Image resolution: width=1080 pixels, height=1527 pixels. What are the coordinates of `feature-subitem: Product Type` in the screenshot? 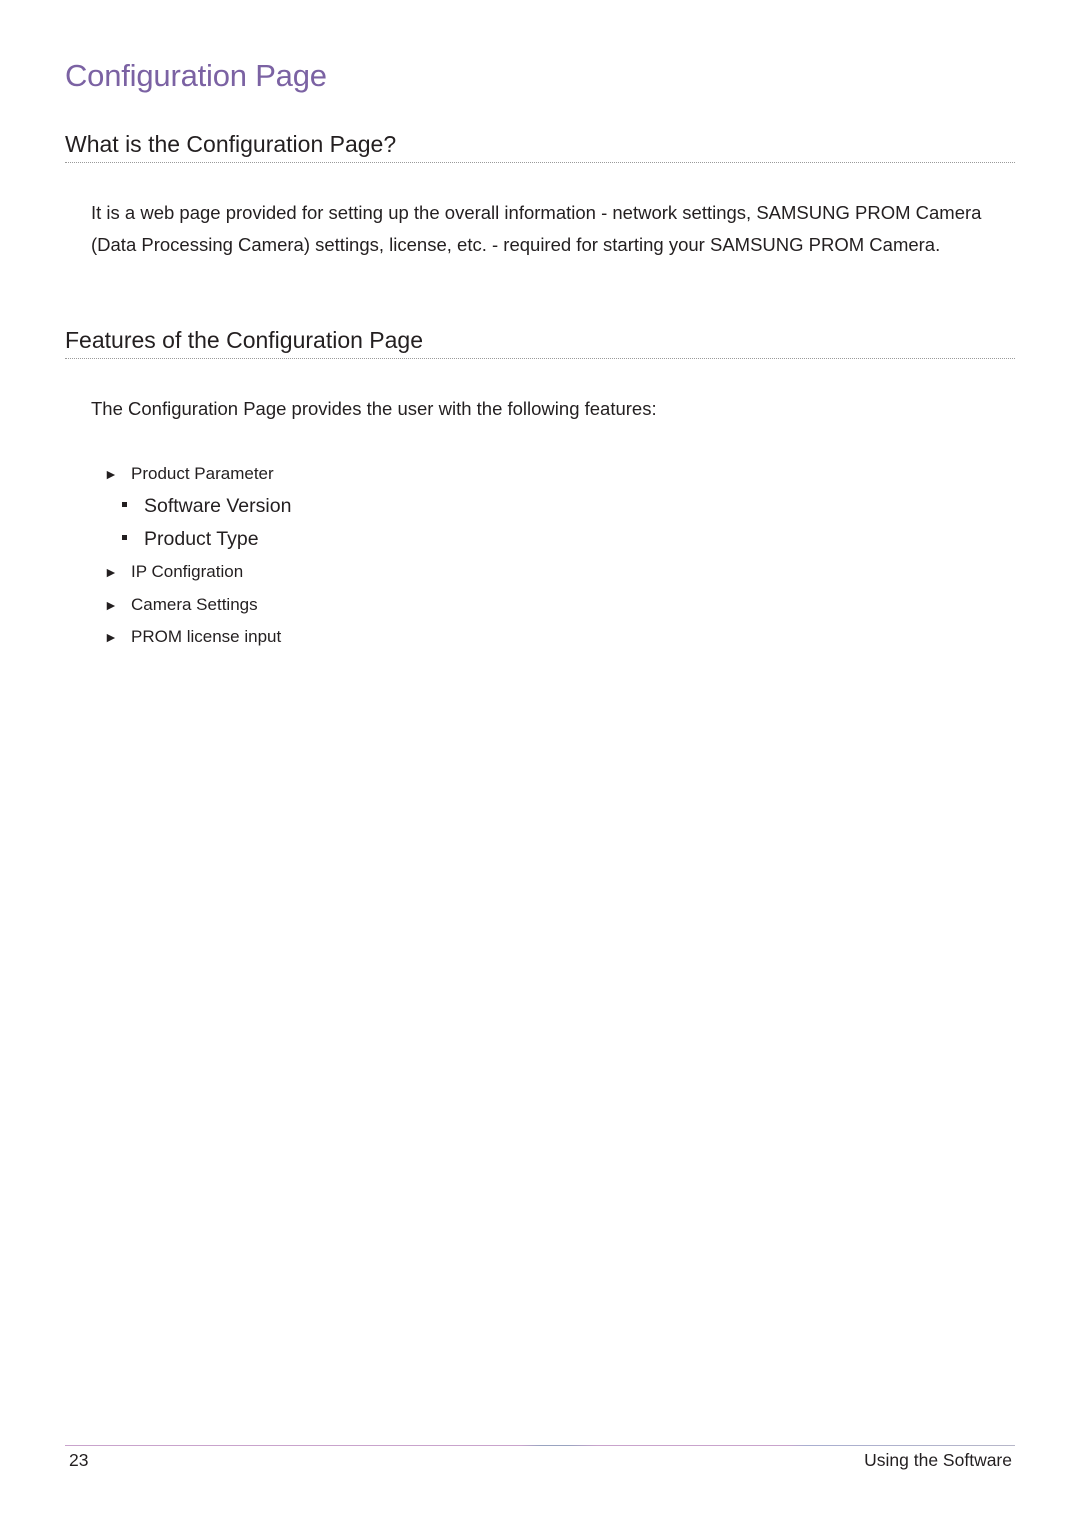 It's located at (190, 539).